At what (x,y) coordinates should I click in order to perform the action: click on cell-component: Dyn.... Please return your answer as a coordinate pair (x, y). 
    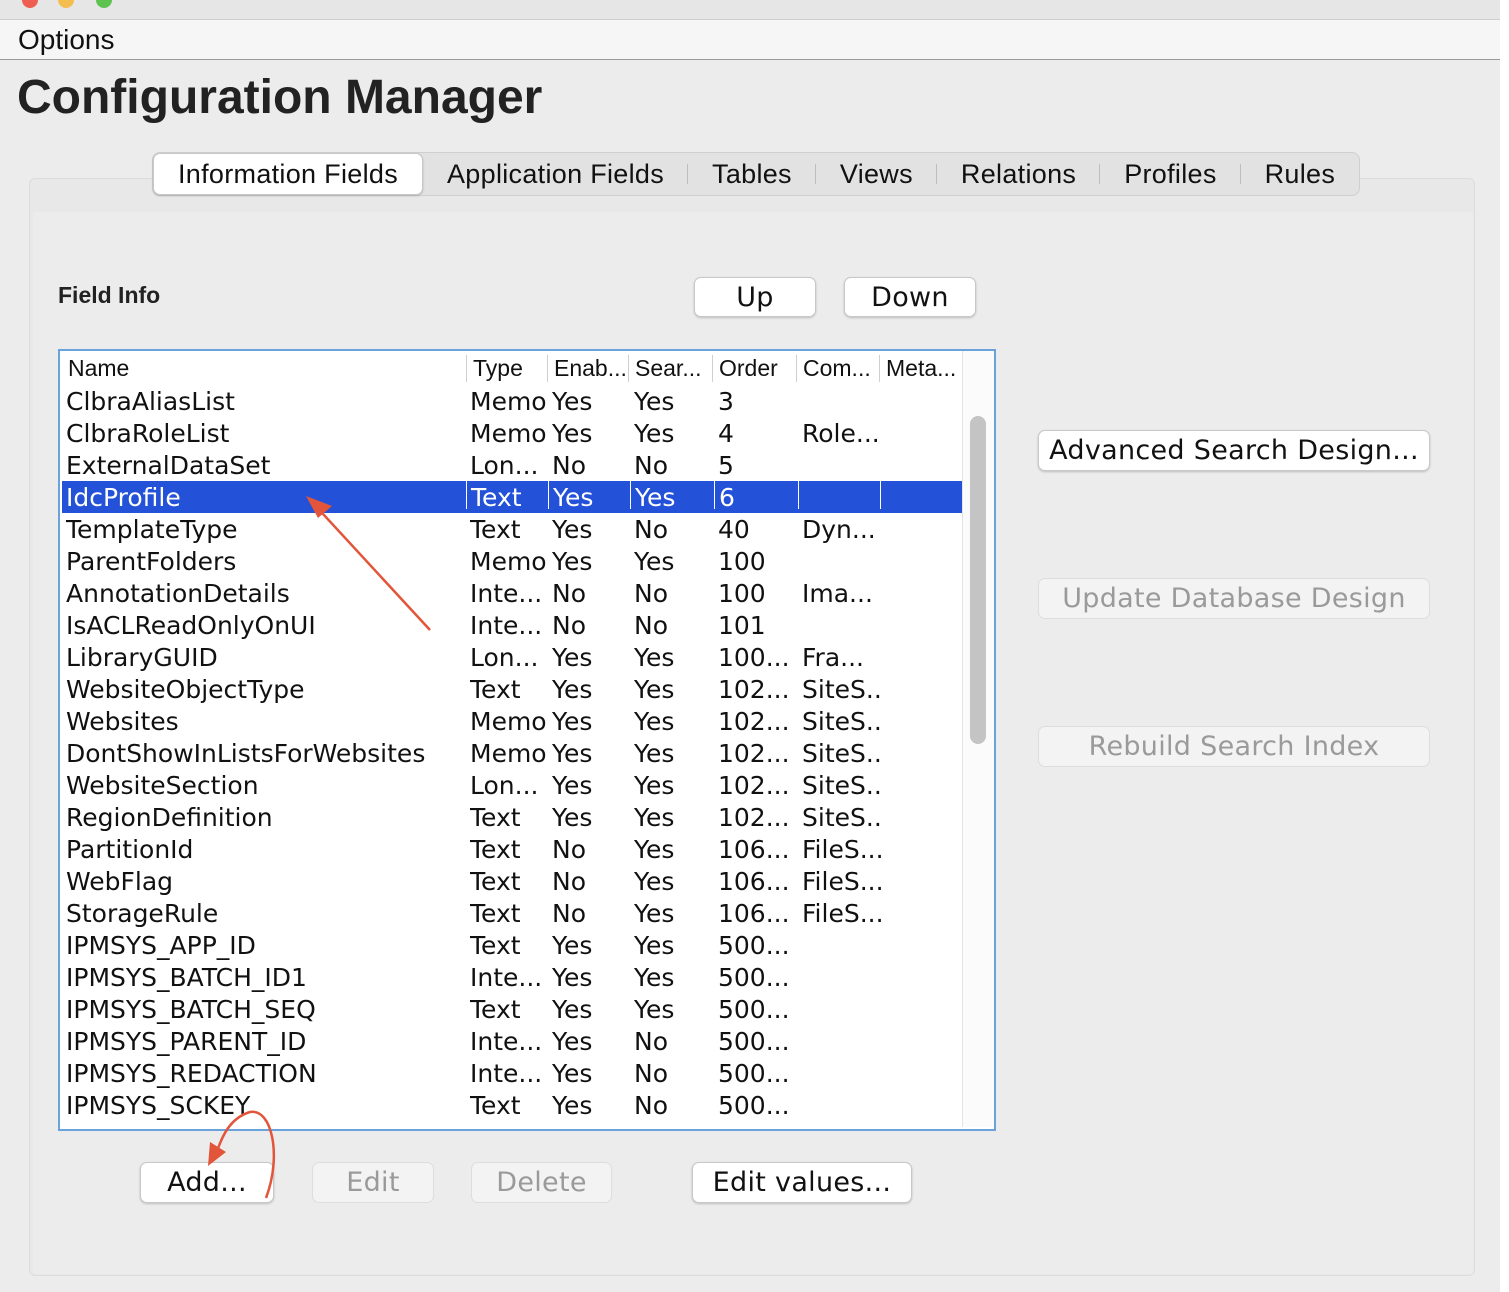
    Looking at the image, I should click on (839, 529).